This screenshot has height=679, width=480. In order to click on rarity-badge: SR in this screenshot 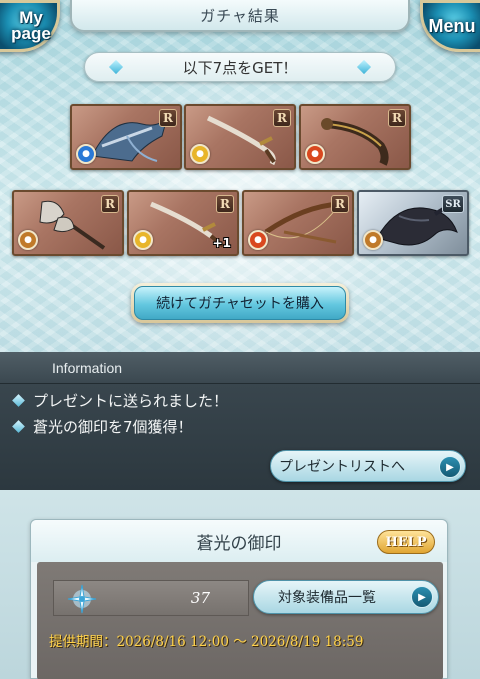, I will do `click(453, 204)`.